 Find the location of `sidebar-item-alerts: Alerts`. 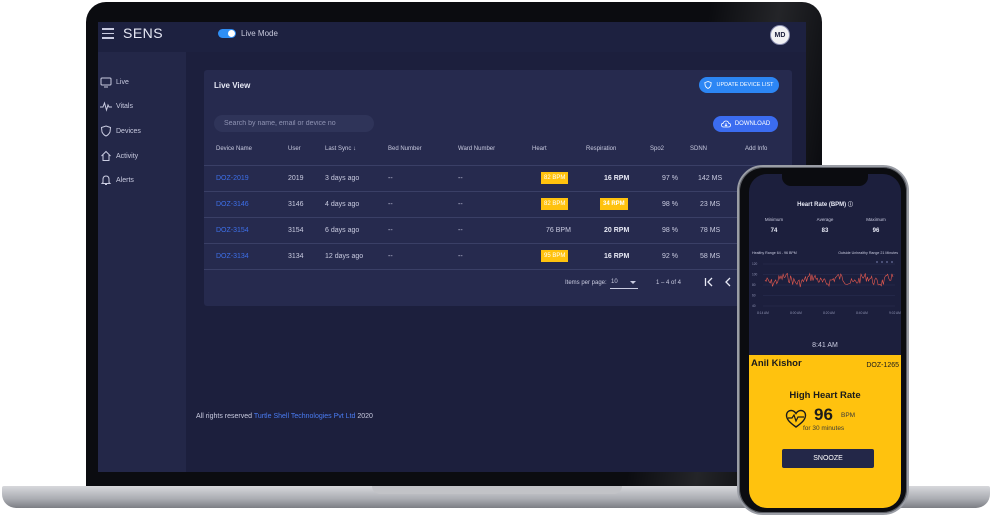

sidebar-item-alerts: Alerts is located at coordinates (116, 180).